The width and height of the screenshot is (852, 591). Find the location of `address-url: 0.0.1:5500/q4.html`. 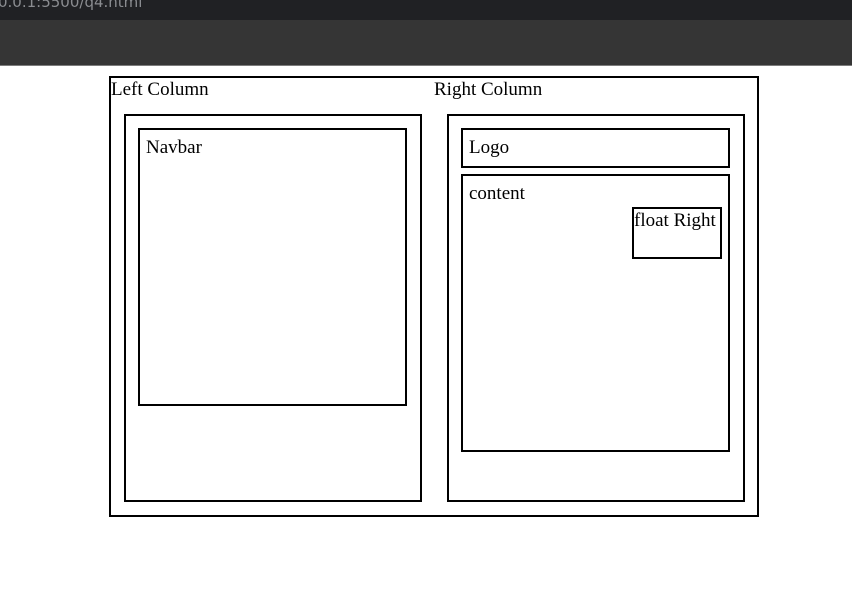

address-url: 0.0.1:5500/q4.html is located at coordinates (71, 5).